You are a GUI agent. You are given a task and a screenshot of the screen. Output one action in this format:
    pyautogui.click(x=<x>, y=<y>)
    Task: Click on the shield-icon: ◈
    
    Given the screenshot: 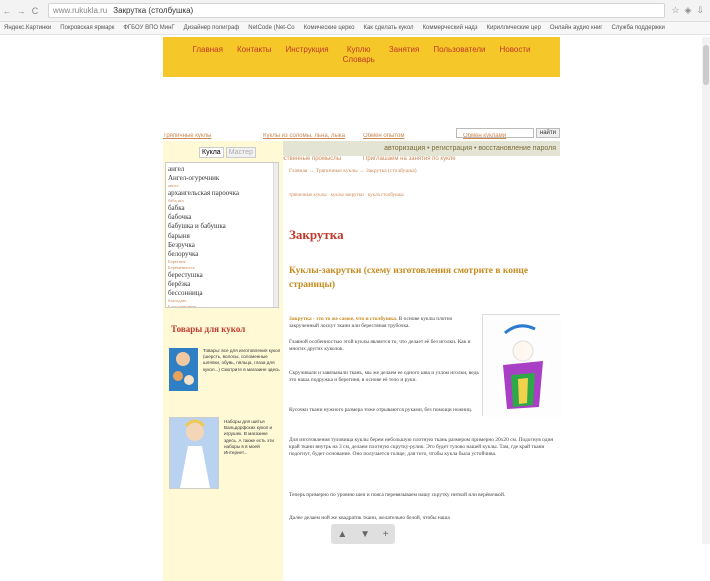 What is the action you would take?
    pyautogui.click(x=688, y=10)
    